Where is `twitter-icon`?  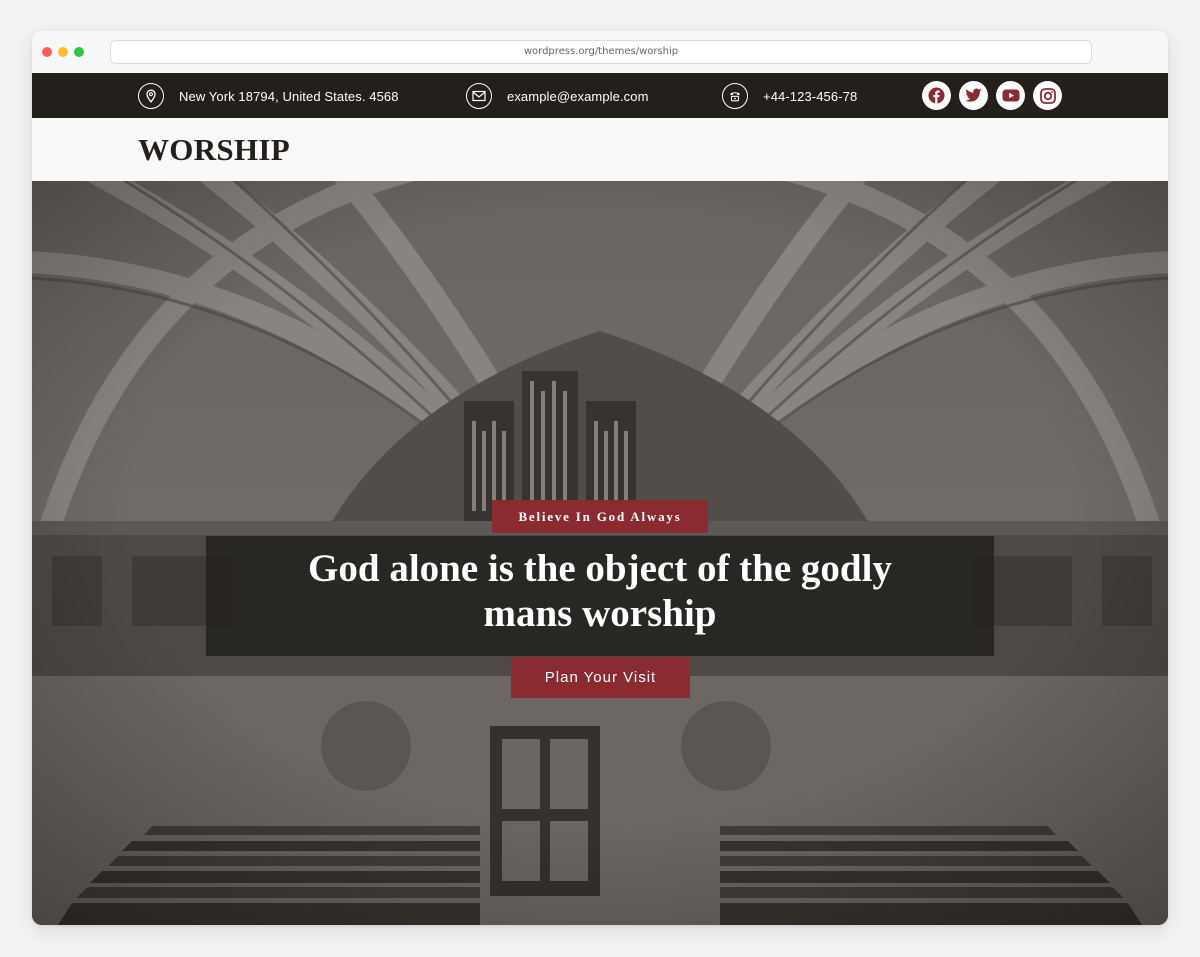
twitter-icon is located at coordinates (973, 95).